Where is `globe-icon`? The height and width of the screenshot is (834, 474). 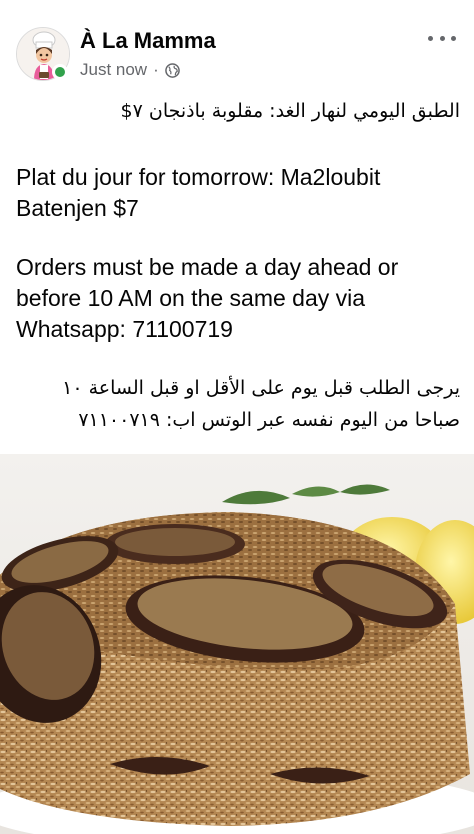
globe-icon is located at coordinates (172, 70).